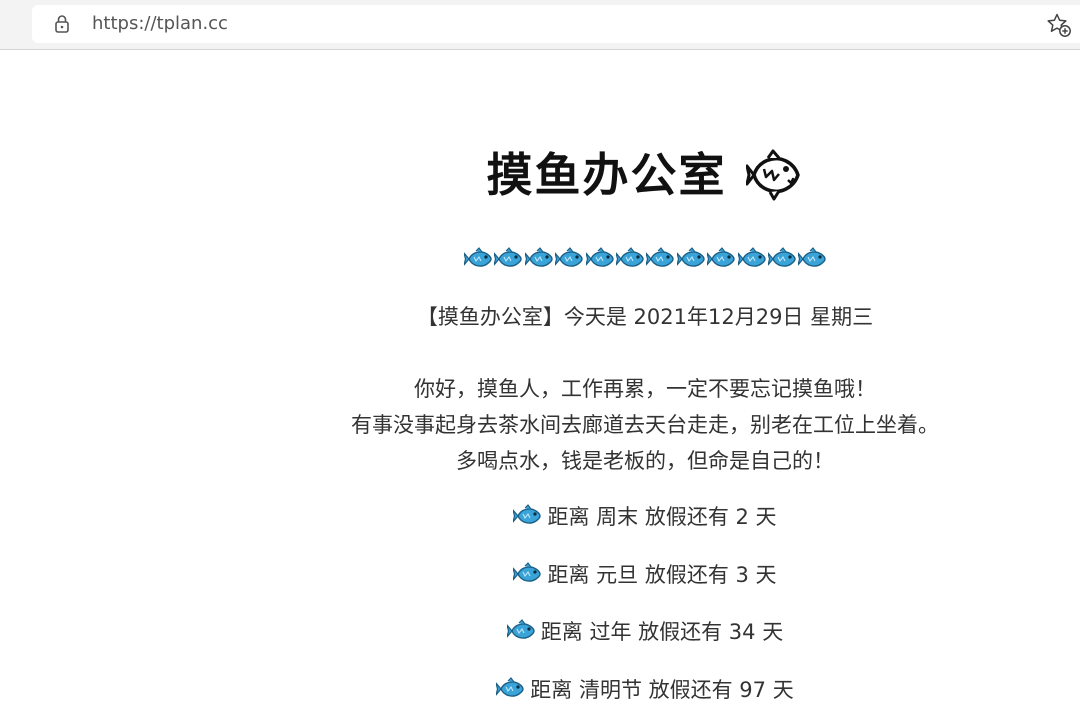  What do you see at coordinates (645, 317) in the screenshot?
I see `date-line: 【摸鱼办公室】今天是 2021年12月29日 星期三` at bounding box center [645, 317].